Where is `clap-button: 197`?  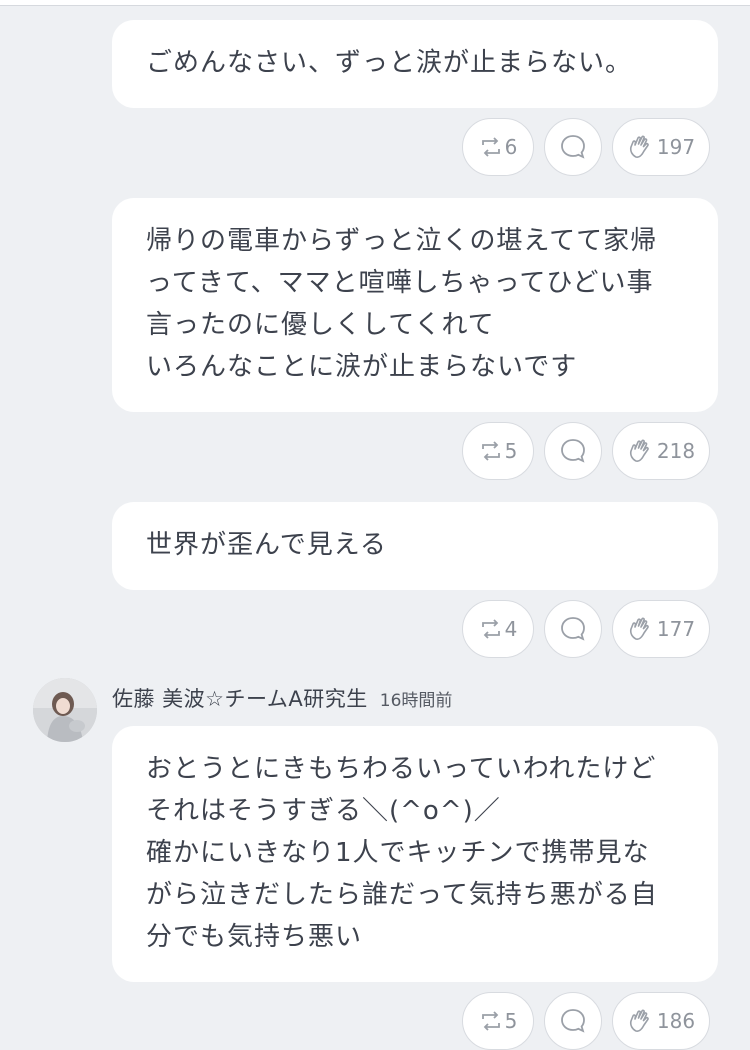
clap-button: 197 is located at coordinates (661, 147).